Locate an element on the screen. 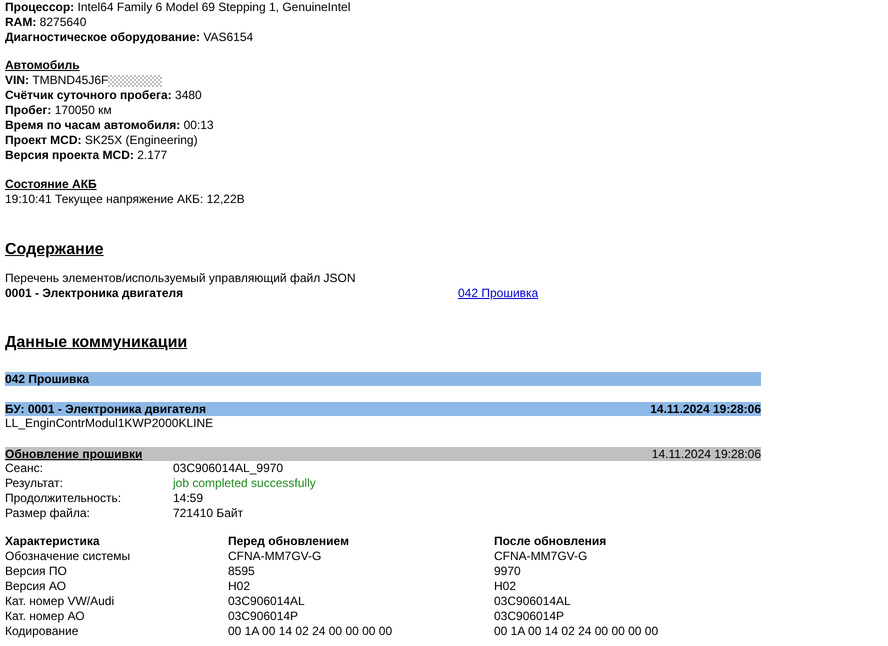  contents-item: 0001 - Электроника двигателя is located at coordinates (94, 293).